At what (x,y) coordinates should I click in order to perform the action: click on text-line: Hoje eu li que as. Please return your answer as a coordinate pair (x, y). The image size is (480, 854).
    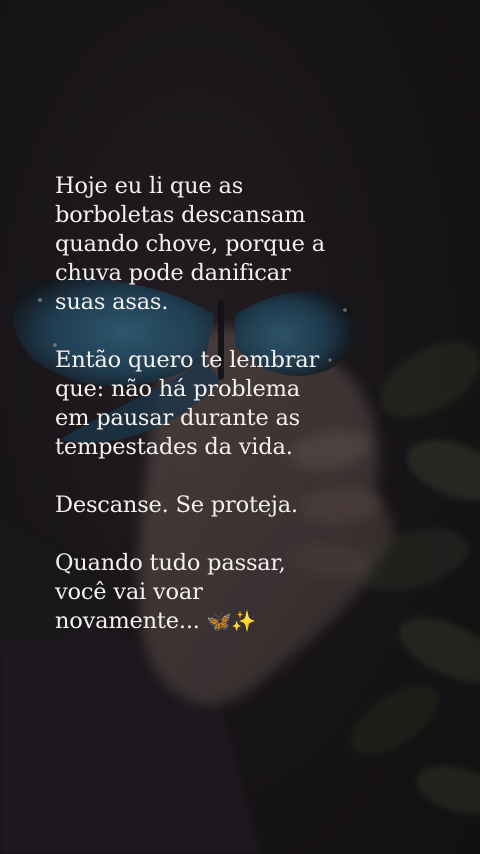
    Looking at the image, I should click on (149, 186).